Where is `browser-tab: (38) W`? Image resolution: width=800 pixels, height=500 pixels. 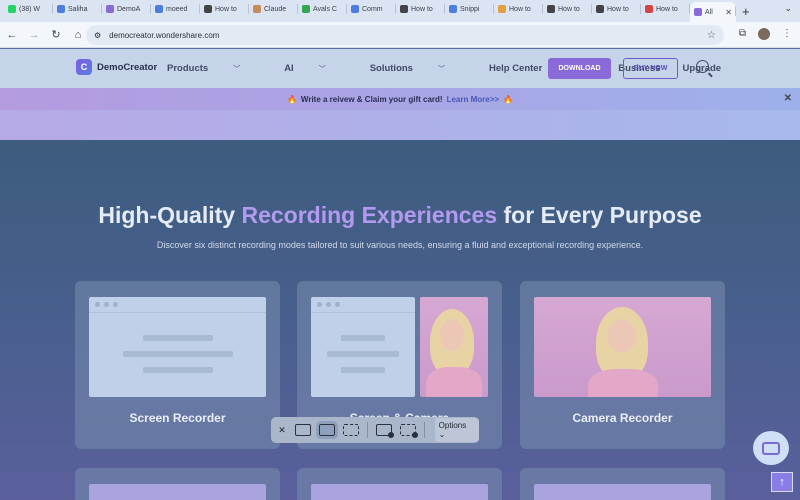 browser-tab: (38) W is located at coordinates (28, 9).